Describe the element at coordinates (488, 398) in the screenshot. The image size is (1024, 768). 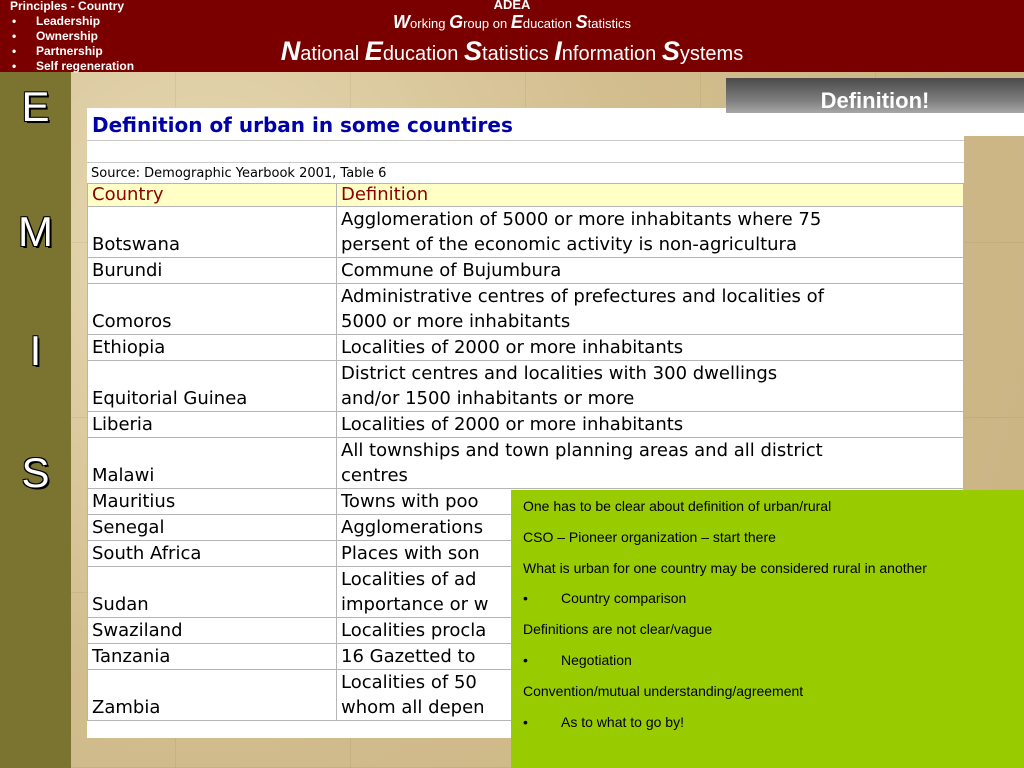
I see `definition-line: and/or 1500 inhabitants or more` at that location.